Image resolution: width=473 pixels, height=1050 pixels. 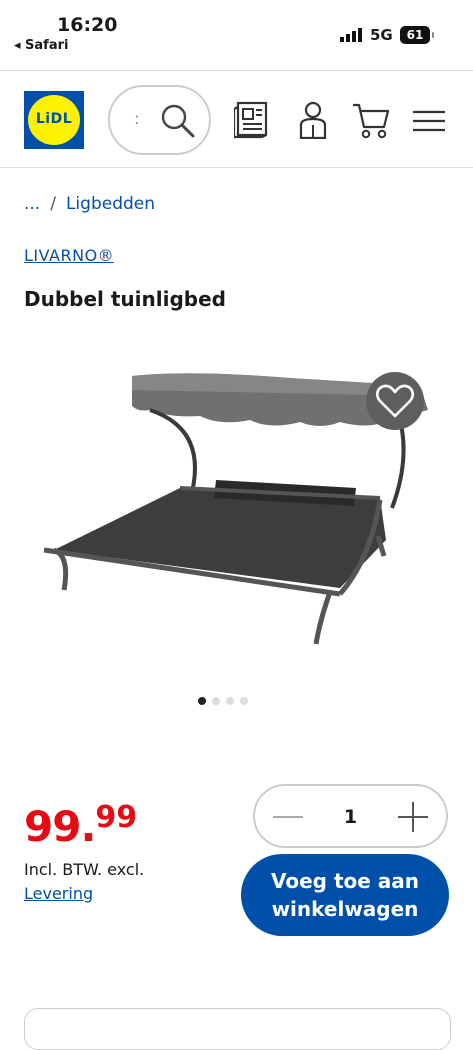 I want to click on battery-icon: 61, so click(x=417, y=35).